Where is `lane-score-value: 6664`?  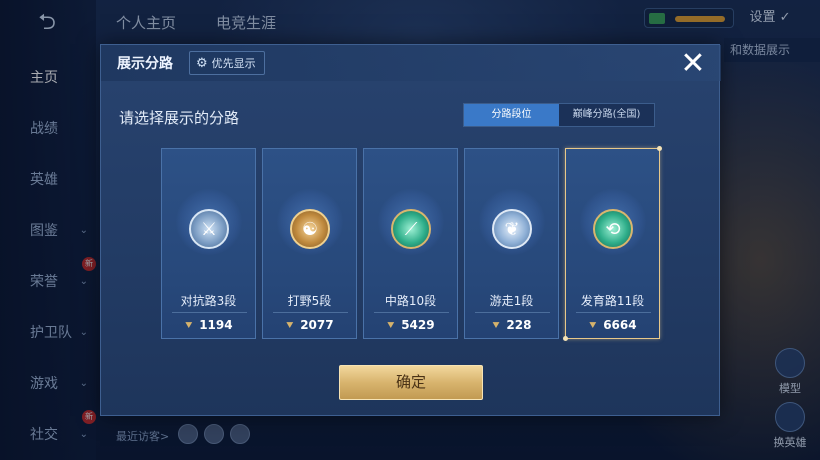
lane-score-value: 6664 is located at coordinates (620, 325).